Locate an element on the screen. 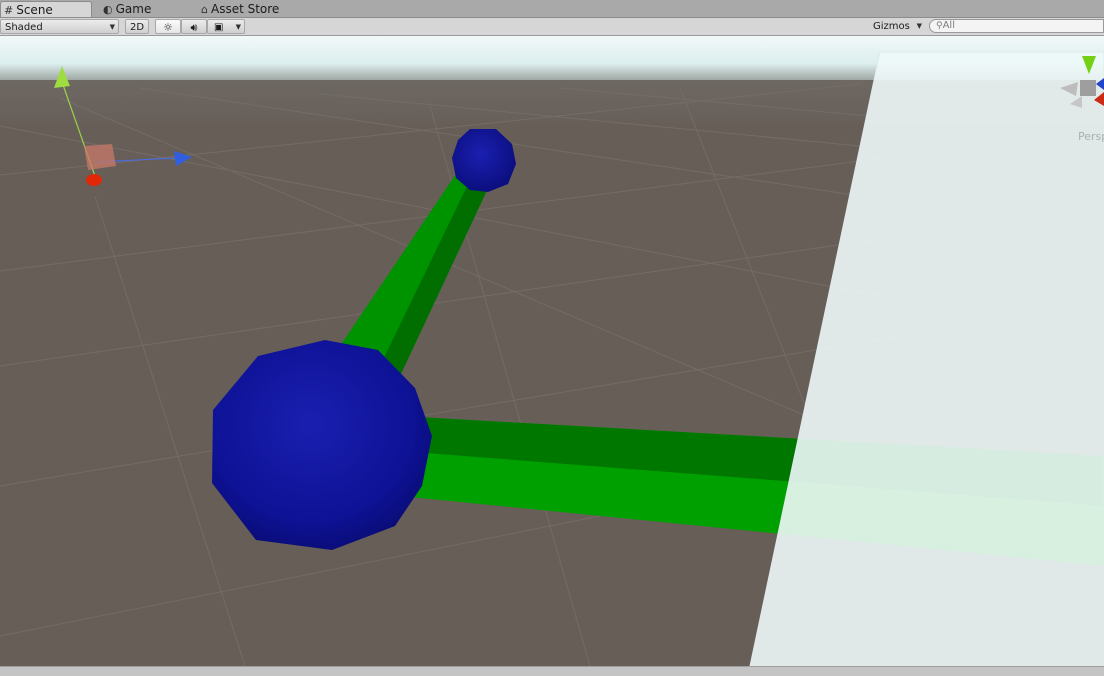 This screenshot has height=676, width=1104. toggle-2d-label: 2D is located at coordinates (137, 27).